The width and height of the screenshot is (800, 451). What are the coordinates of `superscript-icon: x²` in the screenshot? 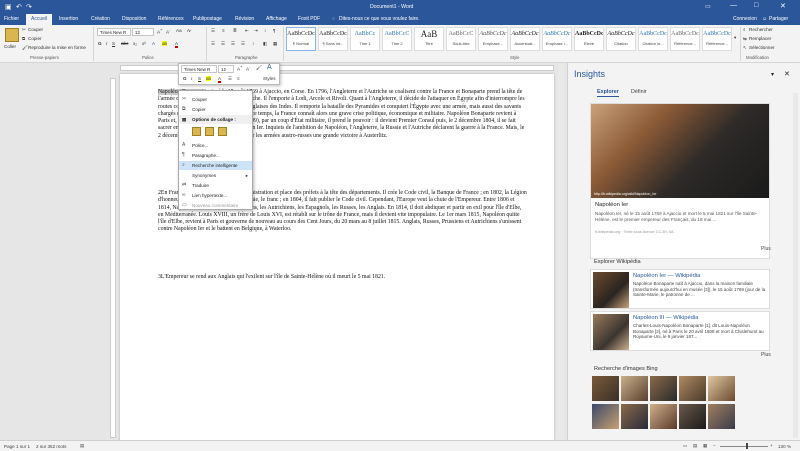 It's located at (144, 43).